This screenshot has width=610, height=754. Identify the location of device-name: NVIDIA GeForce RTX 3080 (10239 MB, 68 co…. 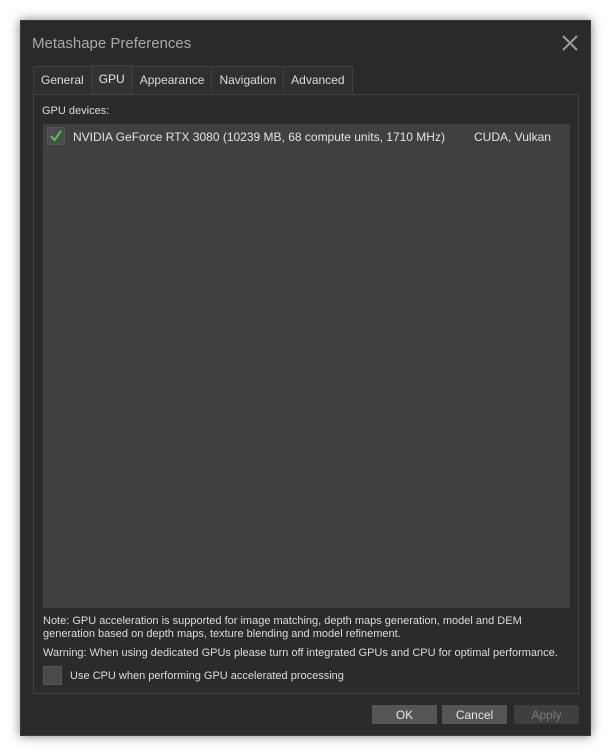
(259, 137).